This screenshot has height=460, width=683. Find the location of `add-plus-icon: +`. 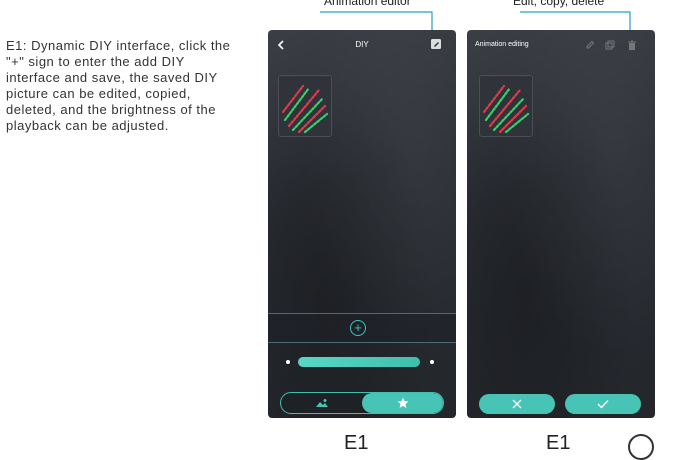

add-plus-icon: + is located at coordinates (358, 328).